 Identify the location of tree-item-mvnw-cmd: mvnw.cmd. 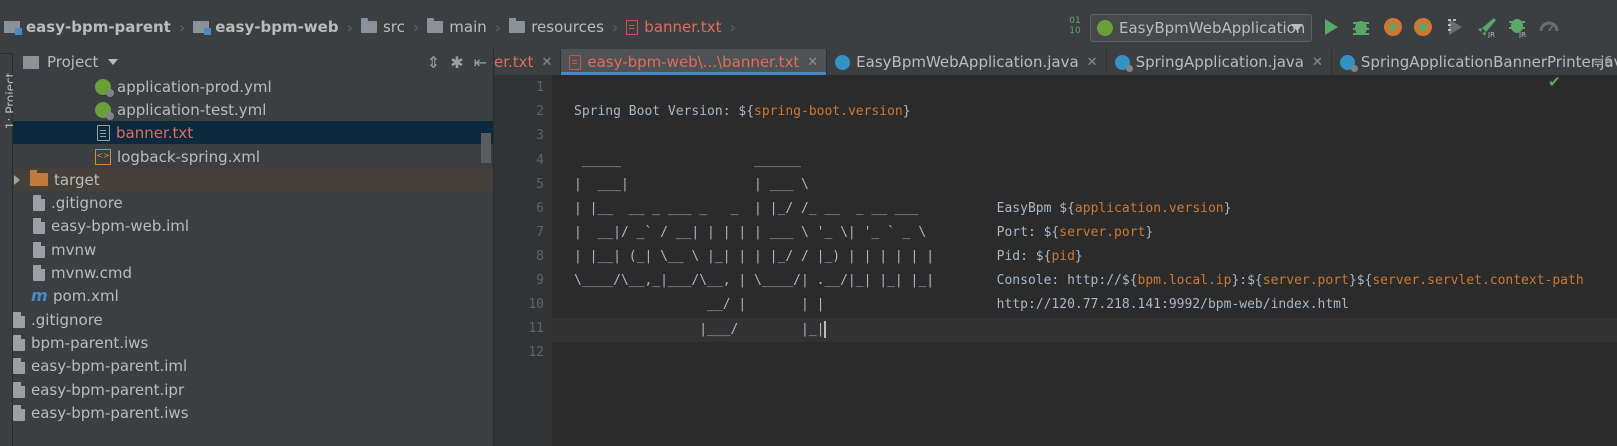
(253, 272).